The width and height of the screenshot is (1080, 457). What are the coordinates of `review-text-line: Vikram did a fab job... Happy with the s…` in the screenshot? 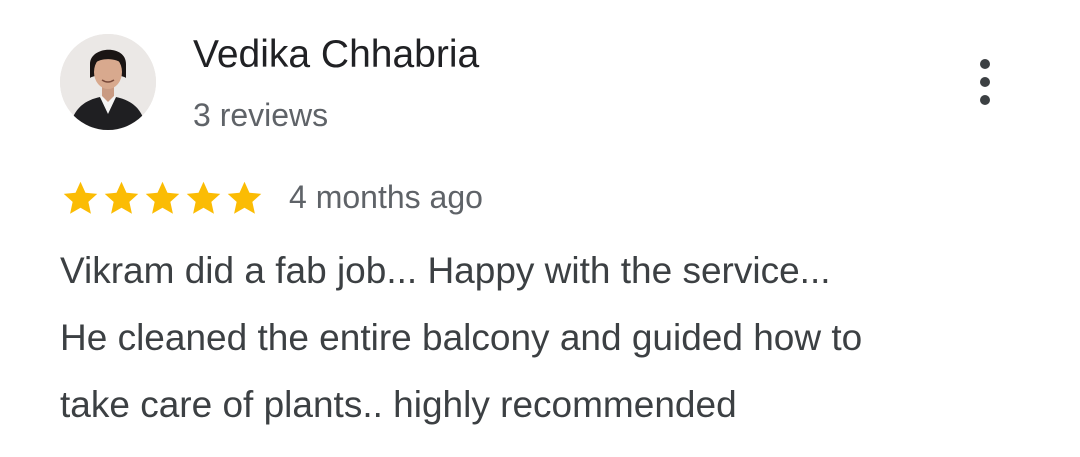 It's located at (445, 270).